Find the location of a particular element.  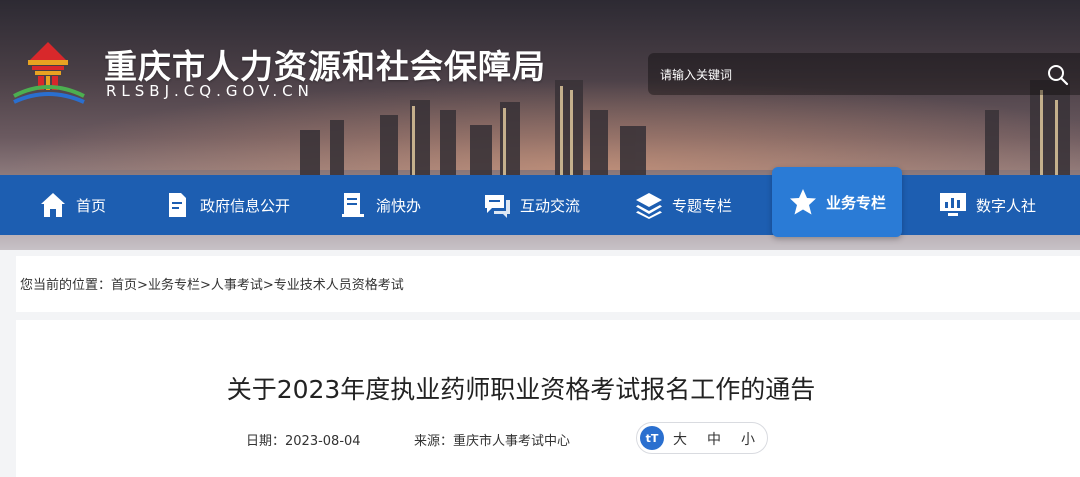

article-title: 关于2023年度执业药师职业资格考试报名工作的通告 is located at coordinates (521, 389).